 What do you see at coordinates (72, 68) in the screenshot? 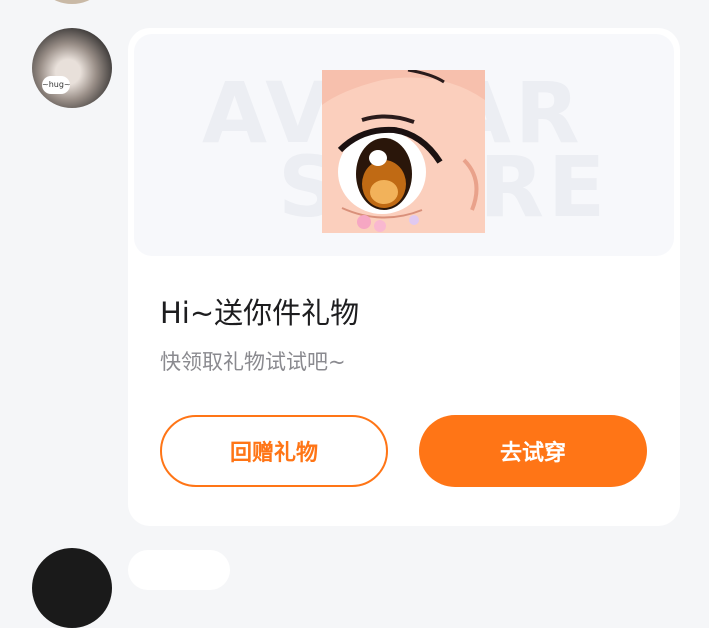
I see `sender-avatar: ~hug~` at bounding box center [72, 68].